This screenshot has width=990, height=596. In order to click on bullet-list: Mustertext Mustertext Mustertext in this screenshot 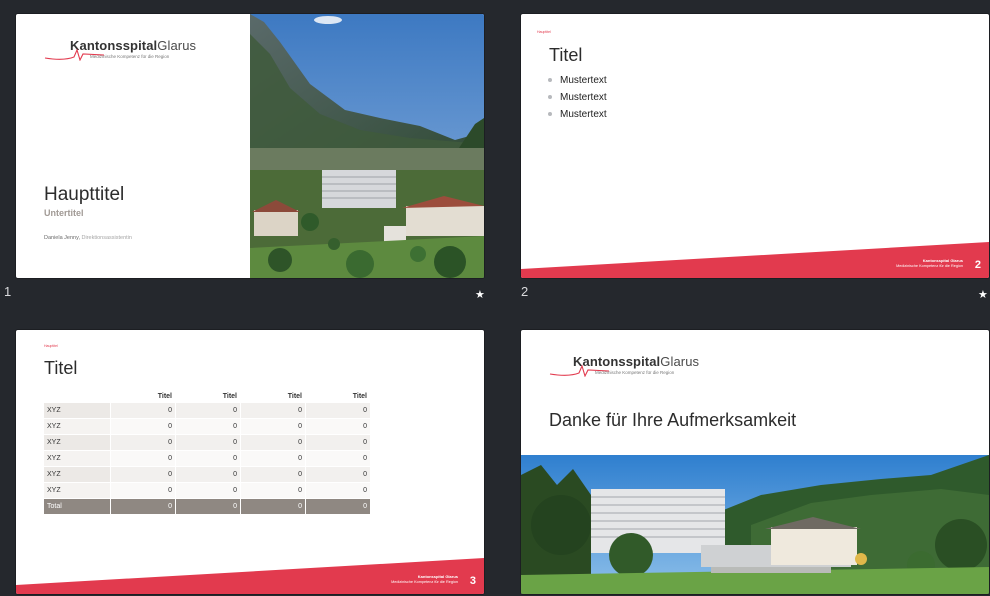, I will do `click(577, 100)`.